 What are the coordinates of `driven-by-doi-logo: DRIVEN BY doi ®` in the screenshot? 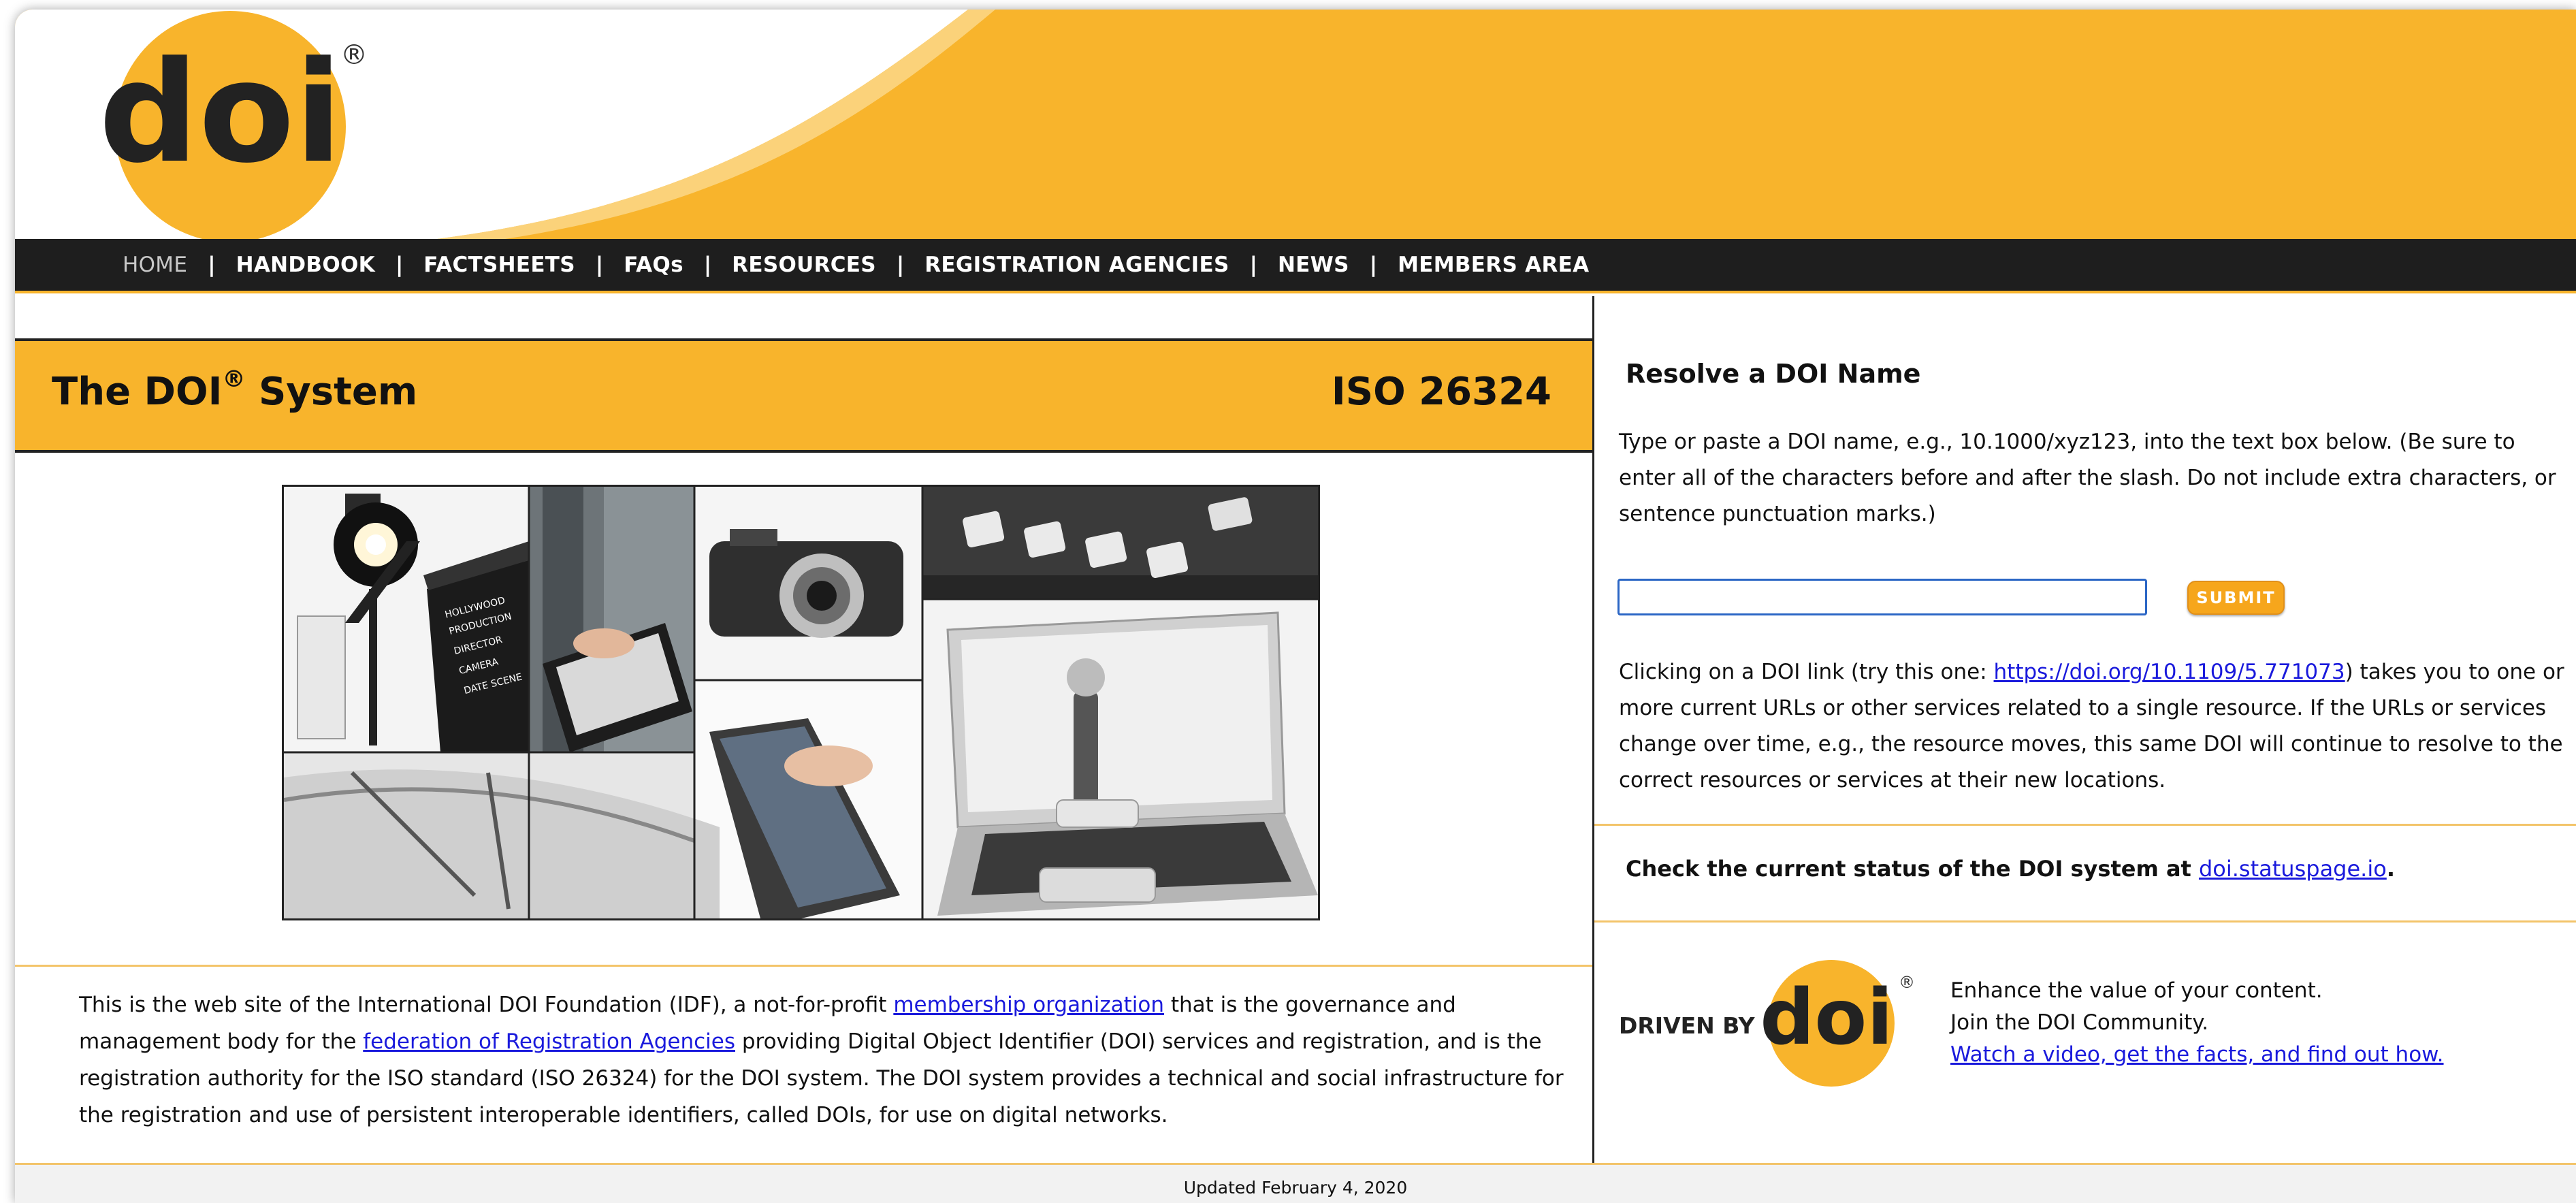 It's located at (1769, 1023).